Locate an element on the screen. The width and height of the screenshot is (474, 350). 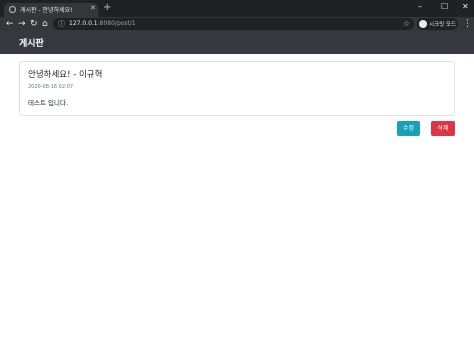
forward-icon: → is located at coordinates (22, 24).